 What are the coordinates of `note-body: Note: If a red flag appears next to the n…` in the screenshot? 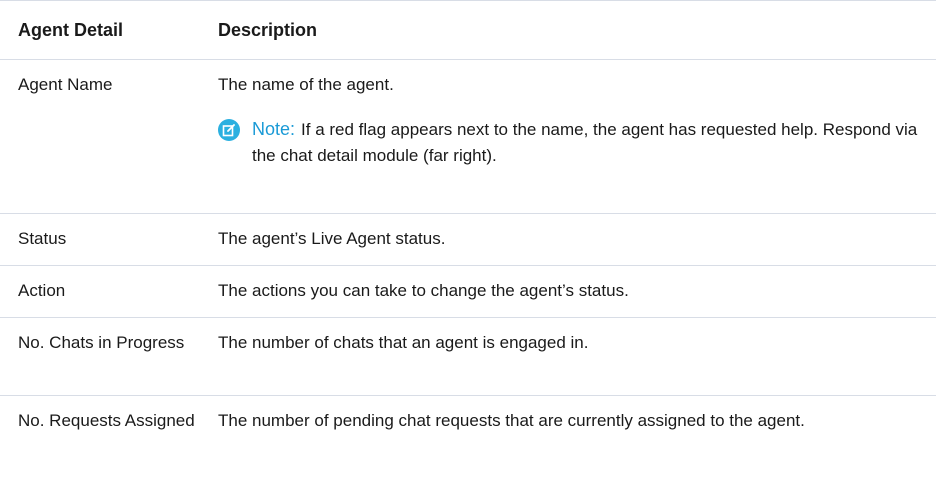 It's located at (589, 142).